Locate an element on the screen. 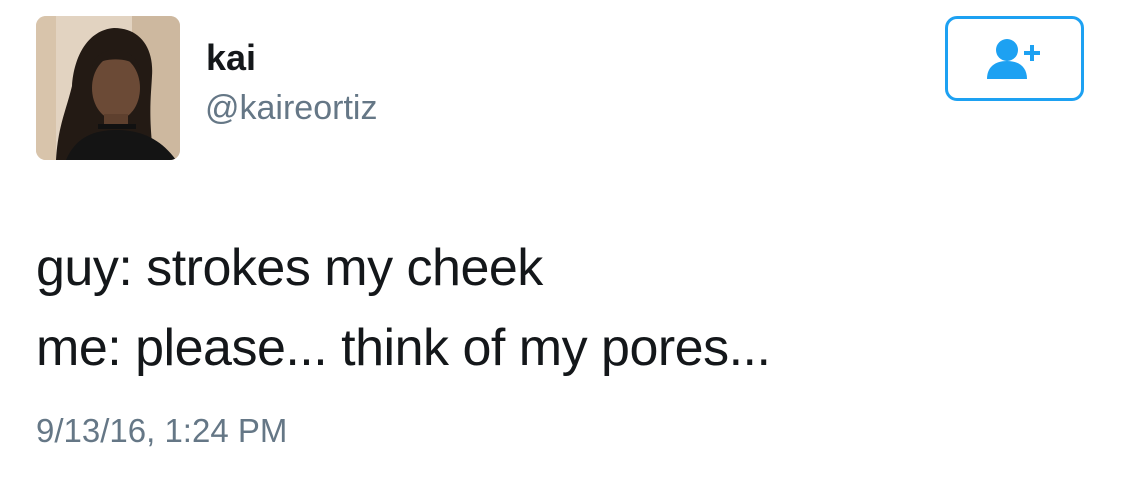  user-handle: @kaireortiz is located at coordinates (291, 108).